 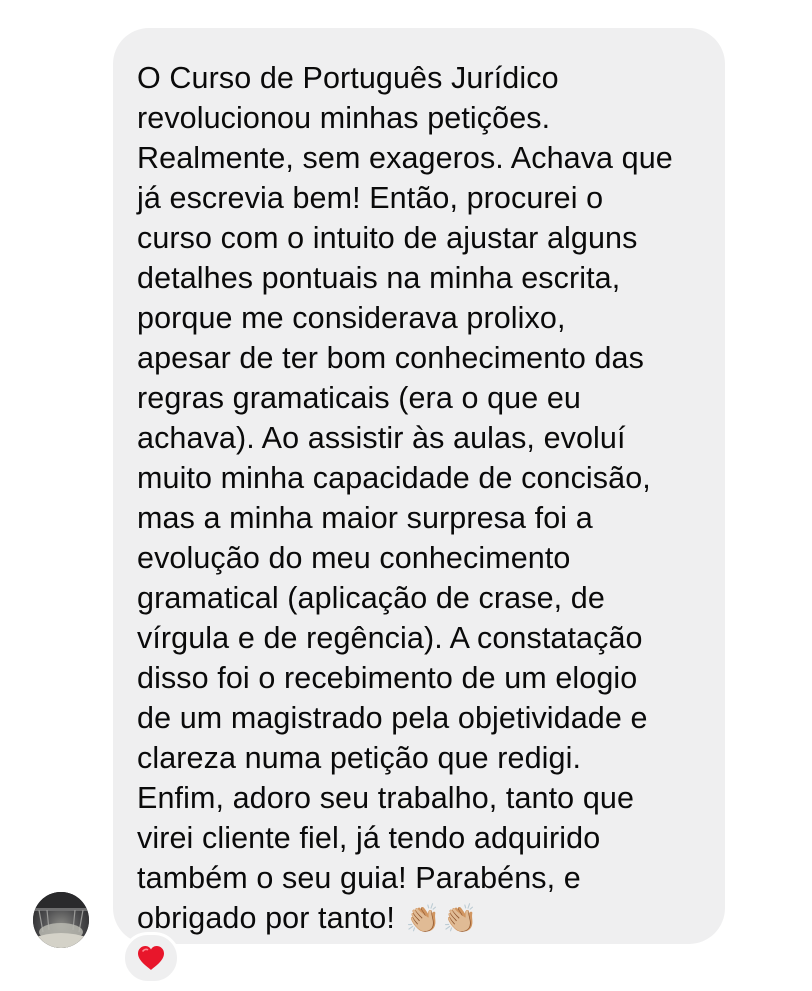 What do you see at coordinates (266, 918) in the screenshot?
I see `message-line: obrigado por tanto!` at bounding box center [266, 918].